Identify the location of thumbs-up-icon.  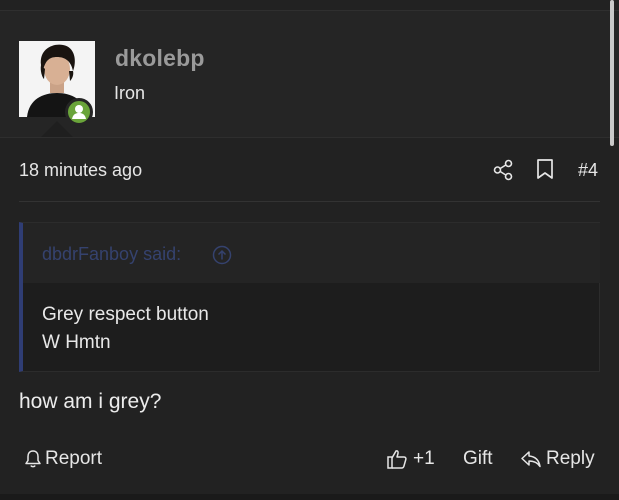
(397, 459).